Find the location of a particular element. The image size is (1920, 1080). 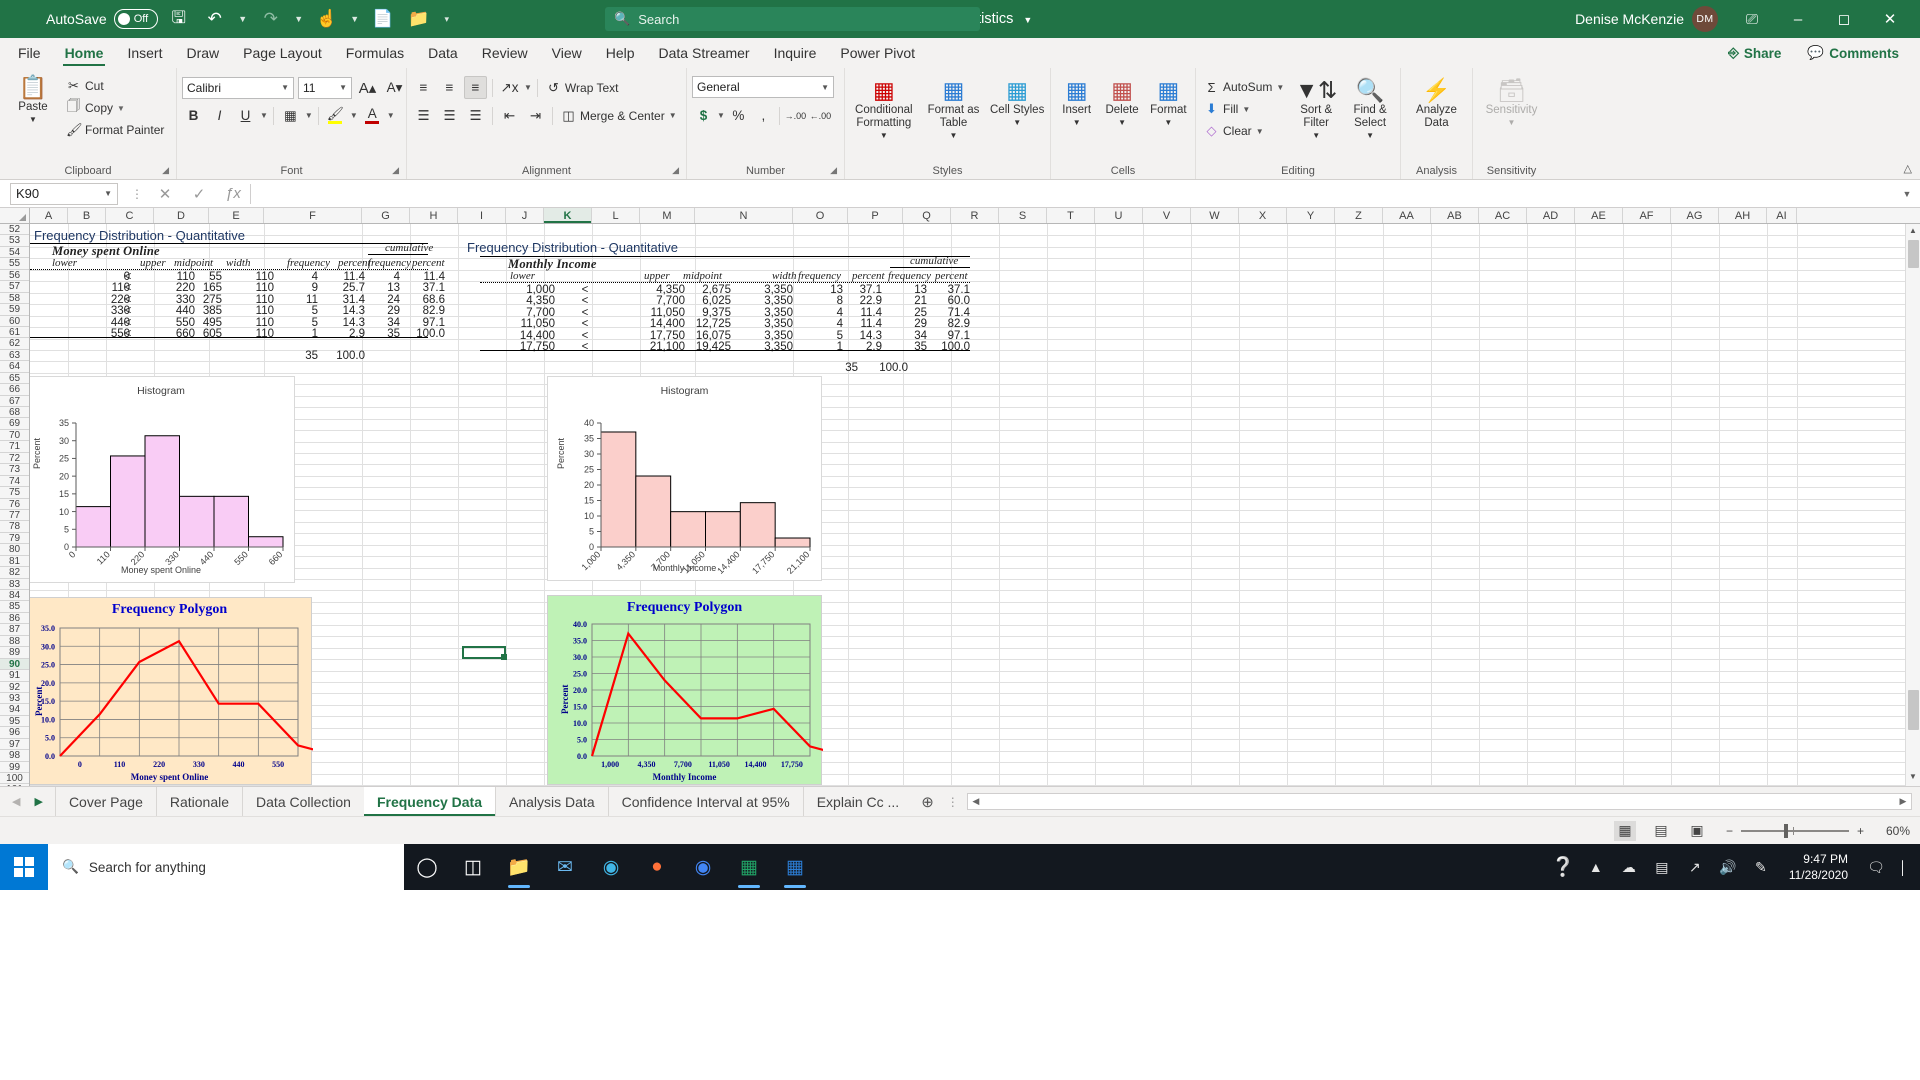

task-view-icon: ◫ is located at coordinates (473, 867).